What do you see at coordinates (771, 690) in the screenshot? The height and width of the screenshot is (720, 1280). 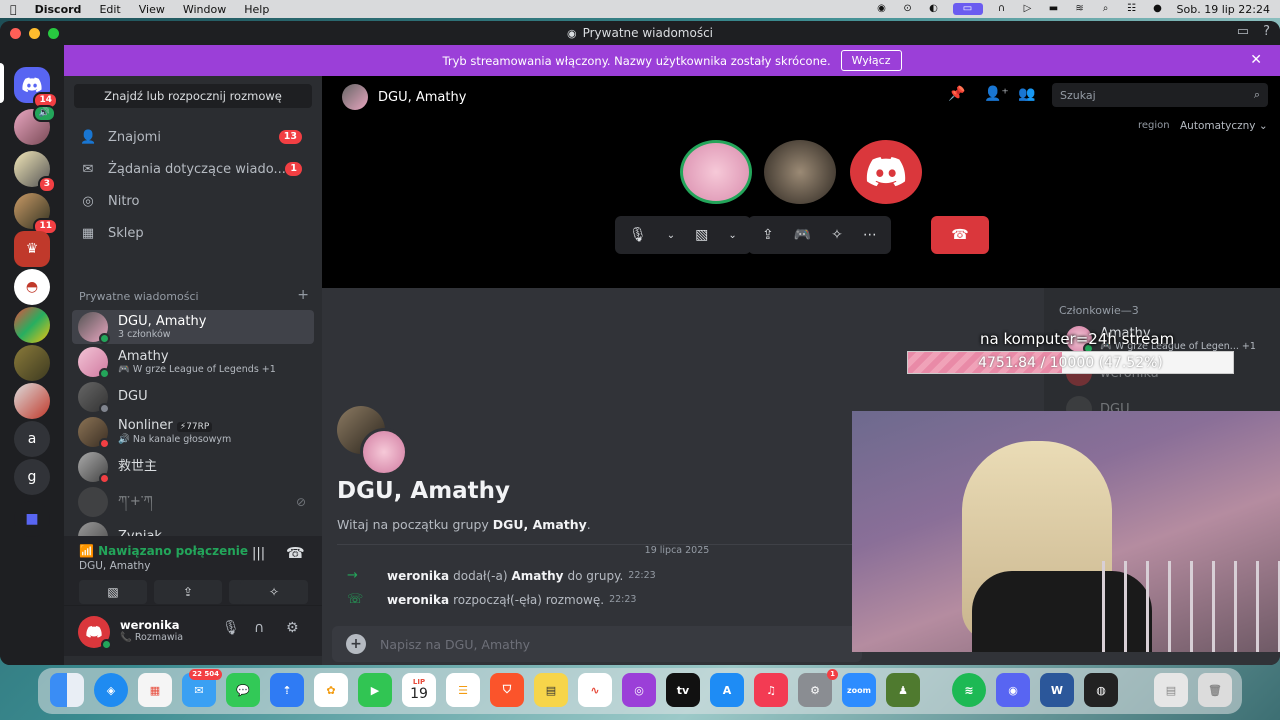 I see `music-icon: ♫` at bounding box center [771, 690].